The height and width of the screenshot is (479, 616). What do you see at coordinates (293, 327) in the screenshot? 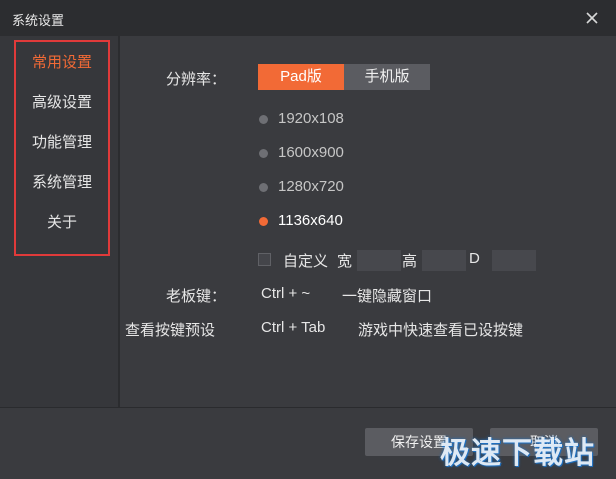
I see `view-keys-shortcut: Ctrl + Tab` at bounding box center [293, 327].